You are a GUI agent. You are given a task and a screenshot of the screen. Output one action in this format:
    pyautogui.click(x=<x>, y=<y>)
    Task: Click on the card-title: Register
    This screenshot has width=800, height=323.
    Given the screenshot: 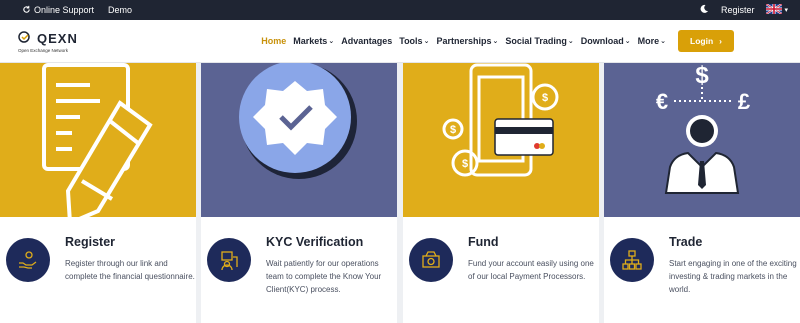 What is the action you would take?
    pyautogui.click(x=90, y=242)
    